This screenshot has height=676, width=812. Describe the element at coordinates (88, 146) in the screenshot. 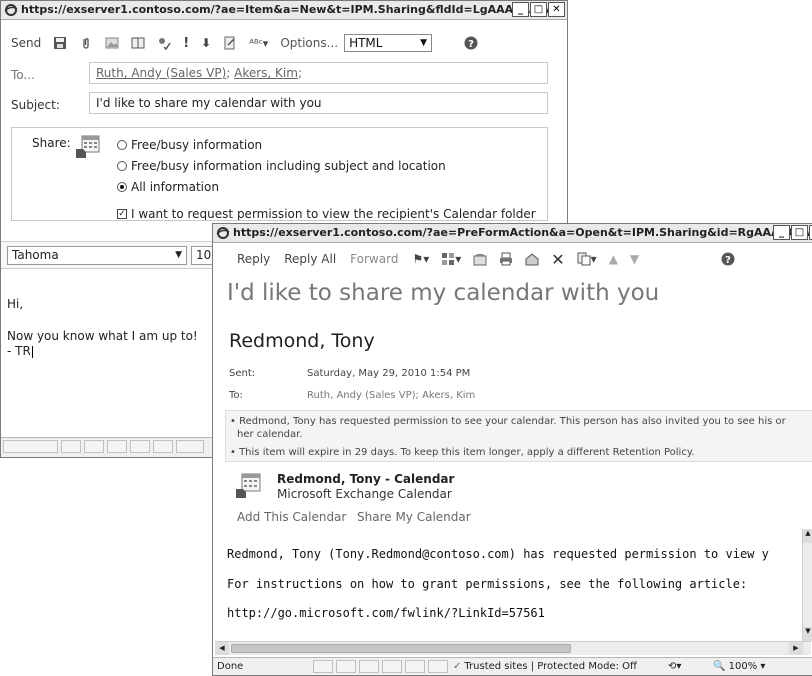

I see `calendar-share-icon` at that location.